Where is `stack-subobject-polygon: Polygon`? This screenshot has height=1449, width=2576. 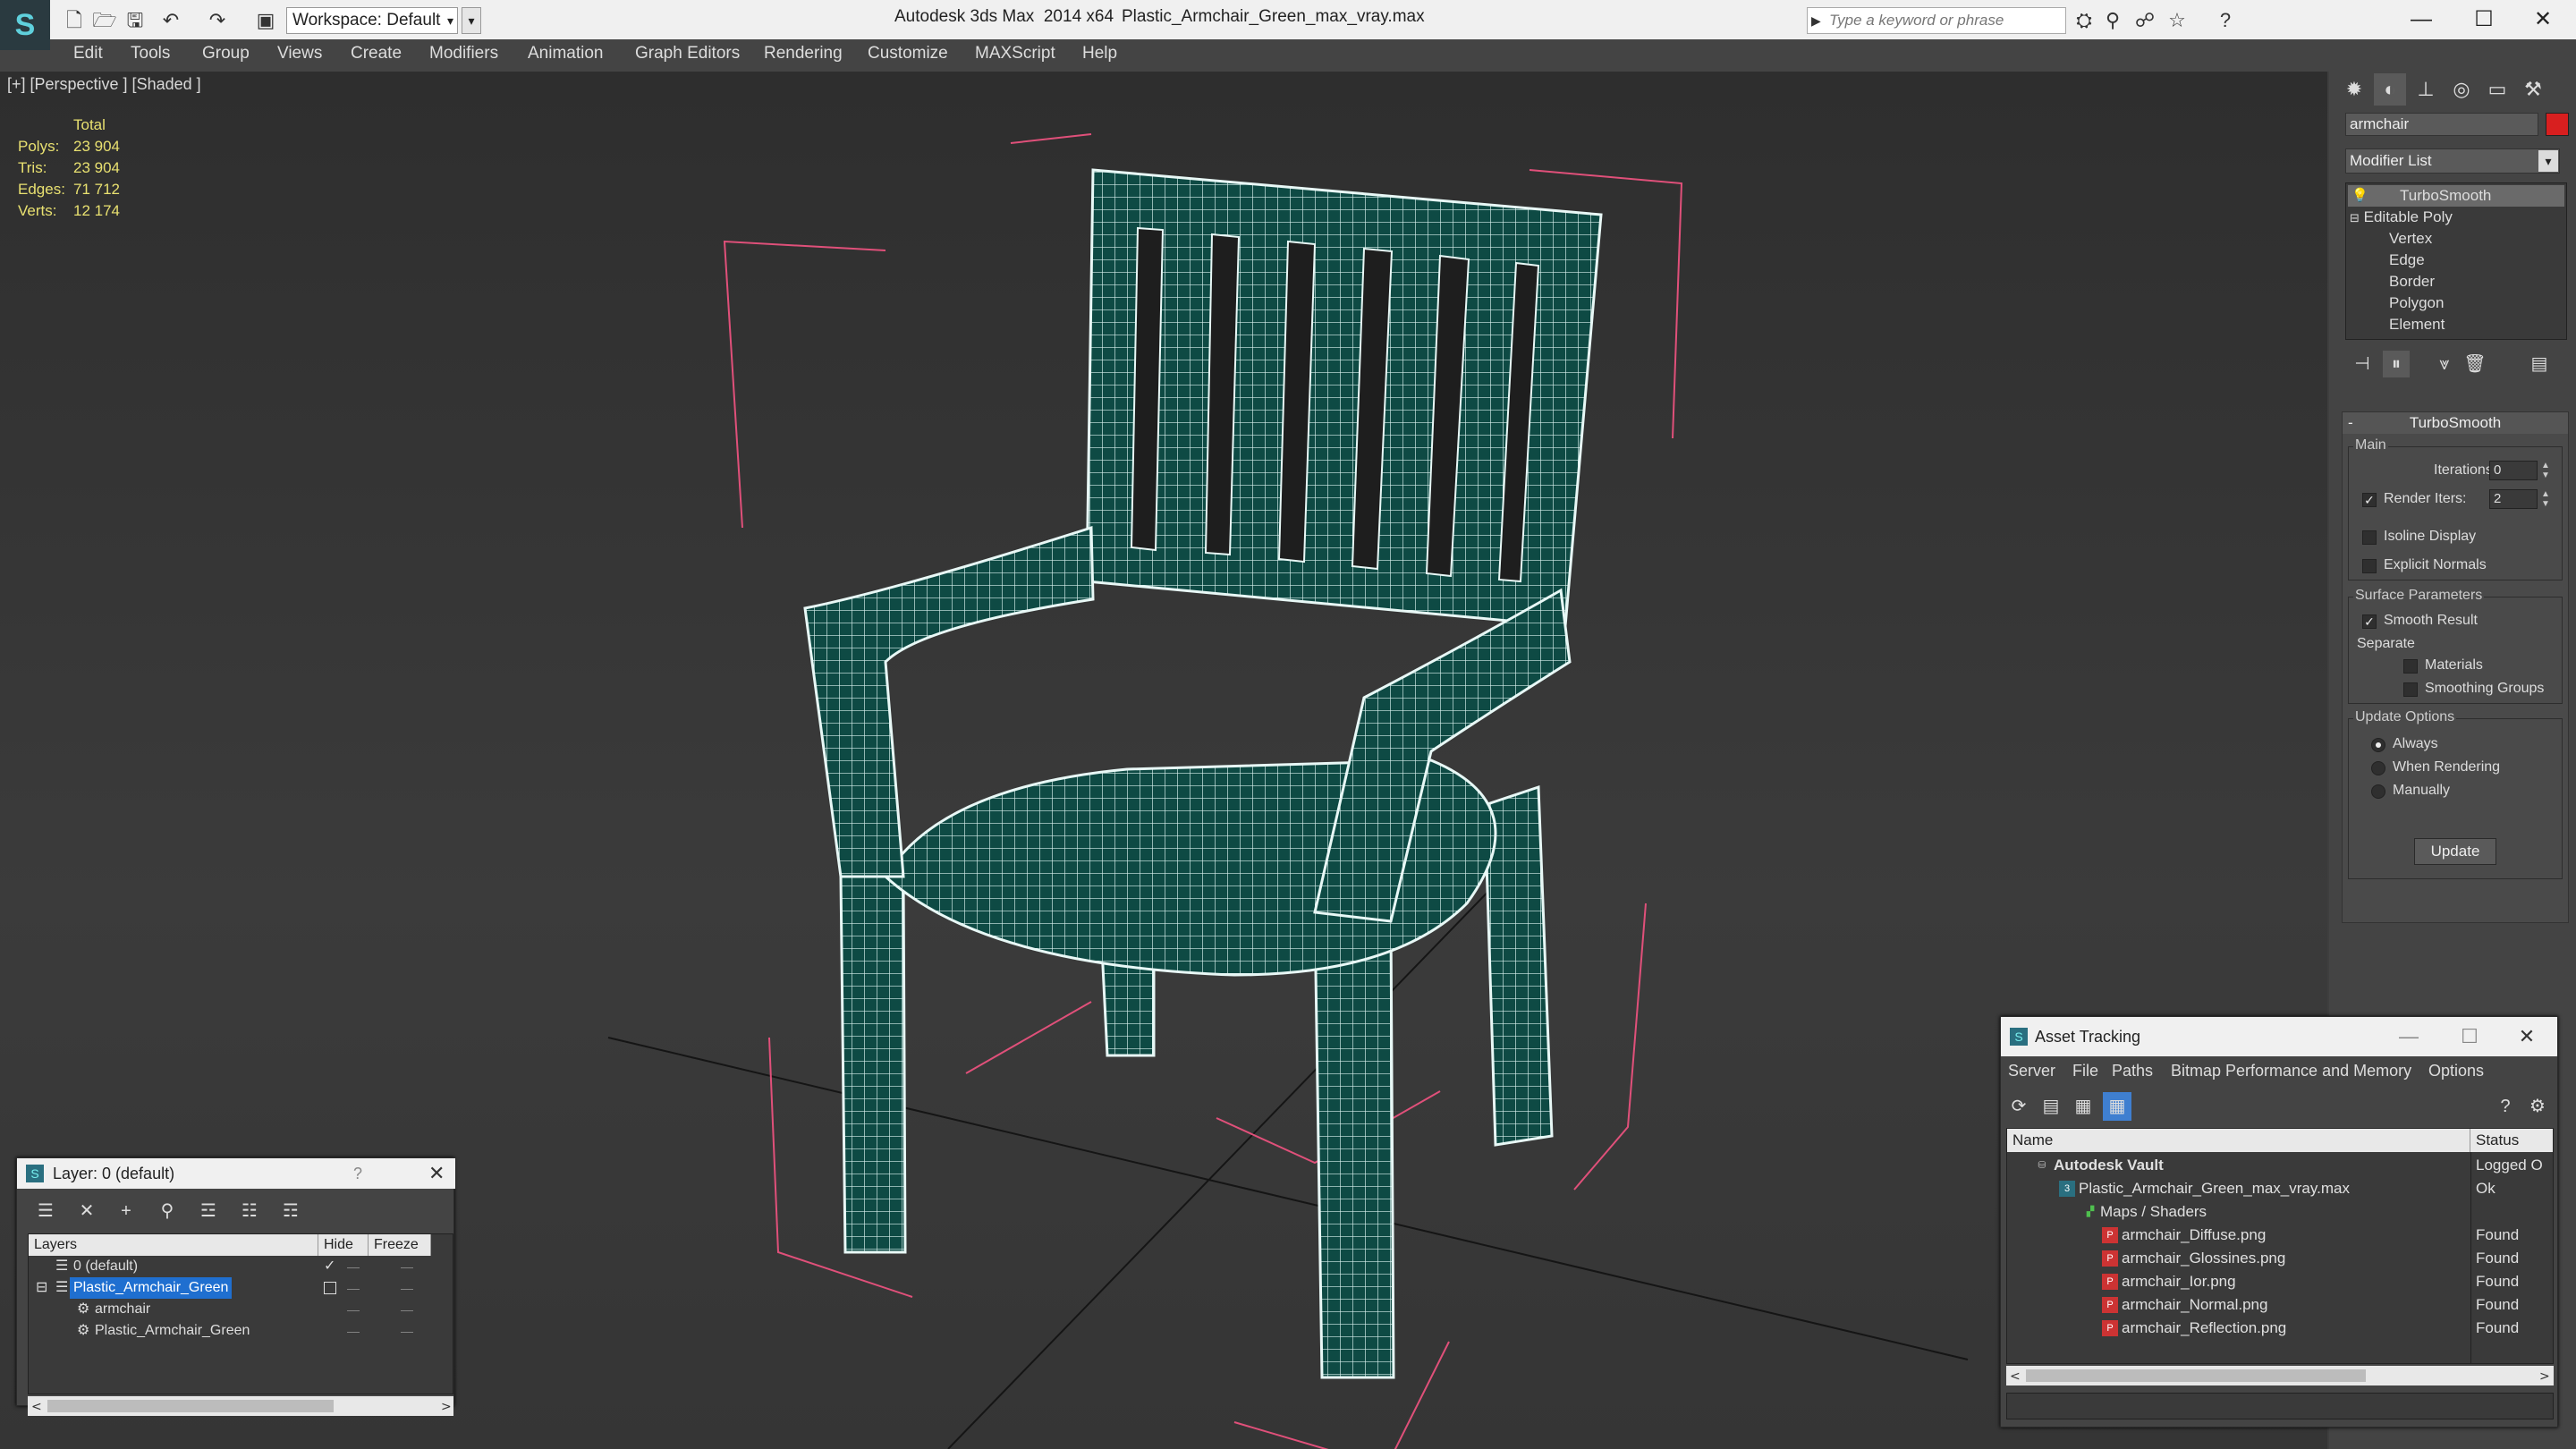
stack-subobject-polygon: Polygon is located at coordinates (2416, 303).